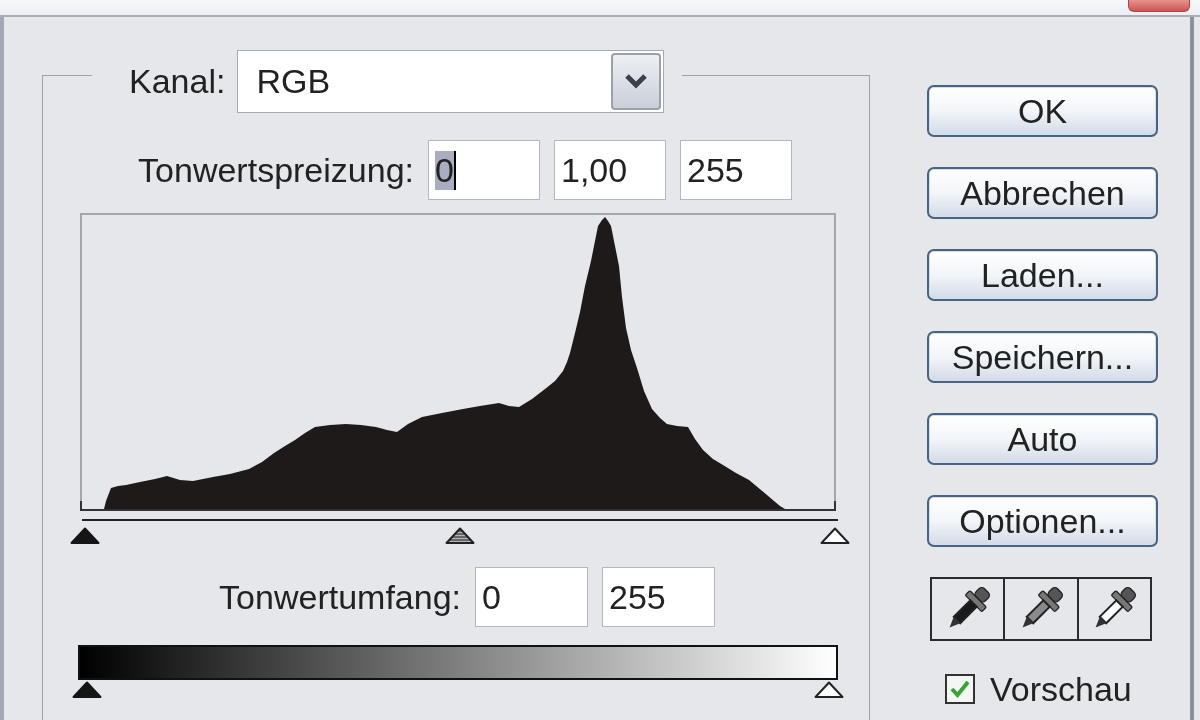 This screenshot has width=1200, height=720. What do you see at coordinates (275, 170) in the screenshot?
I see `input-levels-label: Tonwertspreizung:` at bounding box center [275, 170].